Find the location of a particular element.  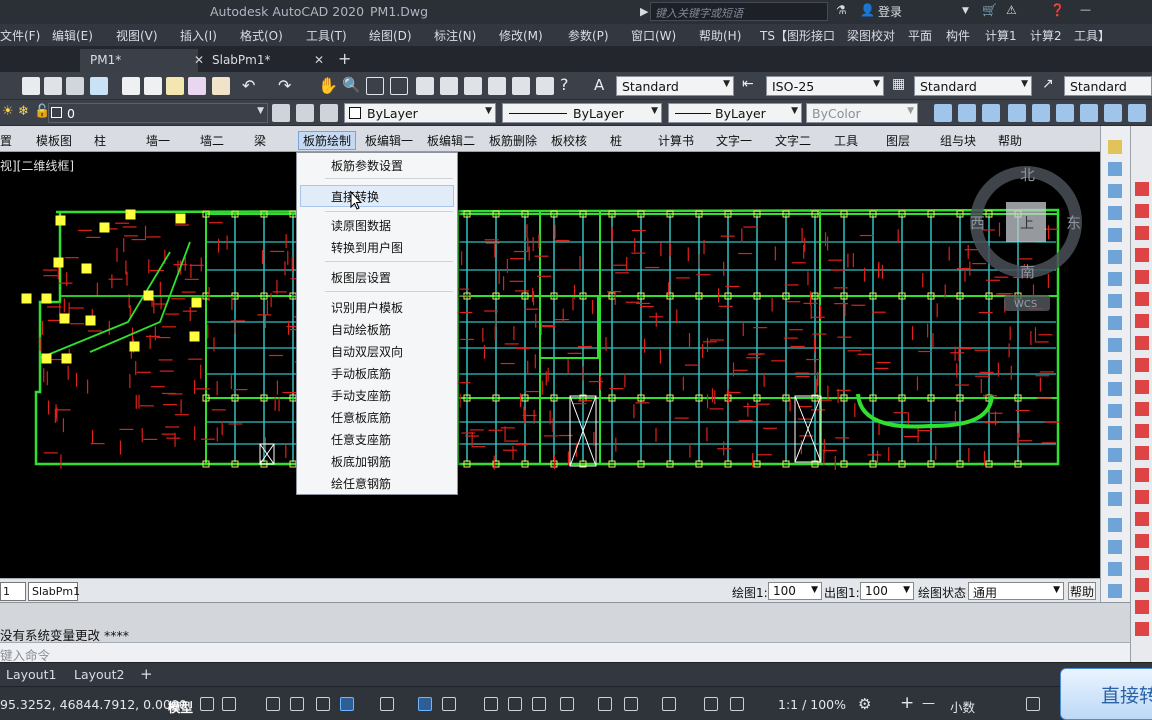

ts-menu-group-block: 组与块 is located at coordinates (958, 140).